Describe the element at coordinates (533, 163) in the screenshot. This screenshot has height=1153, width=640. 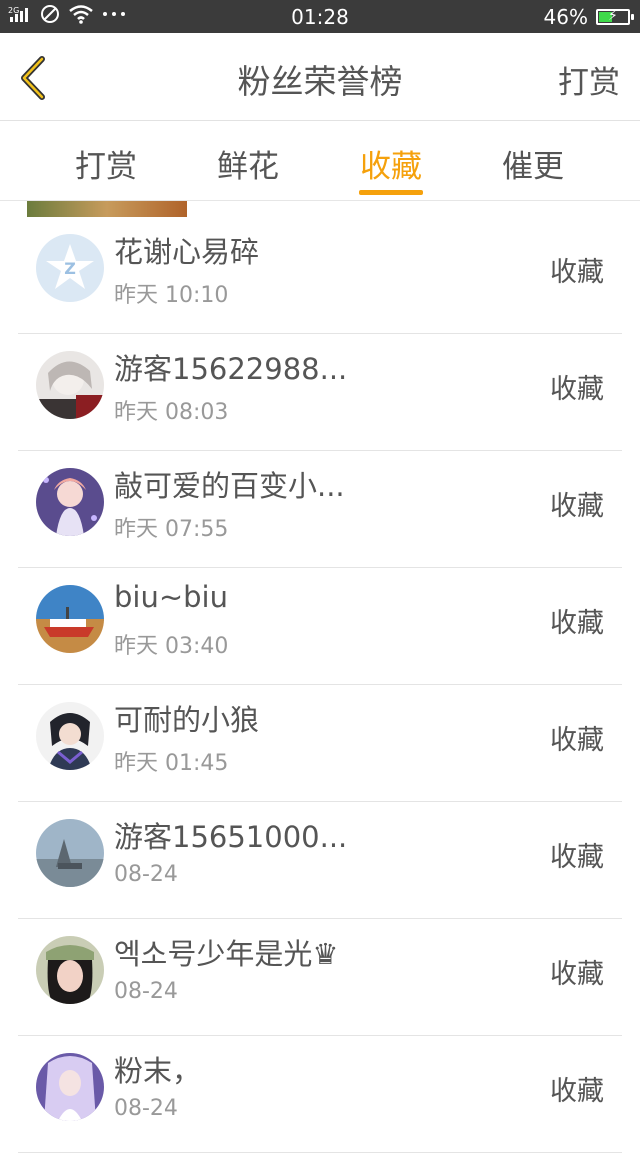
I see `tab-urge-update: 催更` at that location.